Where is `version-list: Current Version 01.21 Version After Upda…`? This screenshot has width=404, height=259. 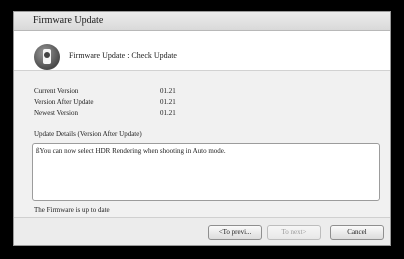
version-list: Current Version 01.21 Version After Upda… is located at coordinates (134, 102).